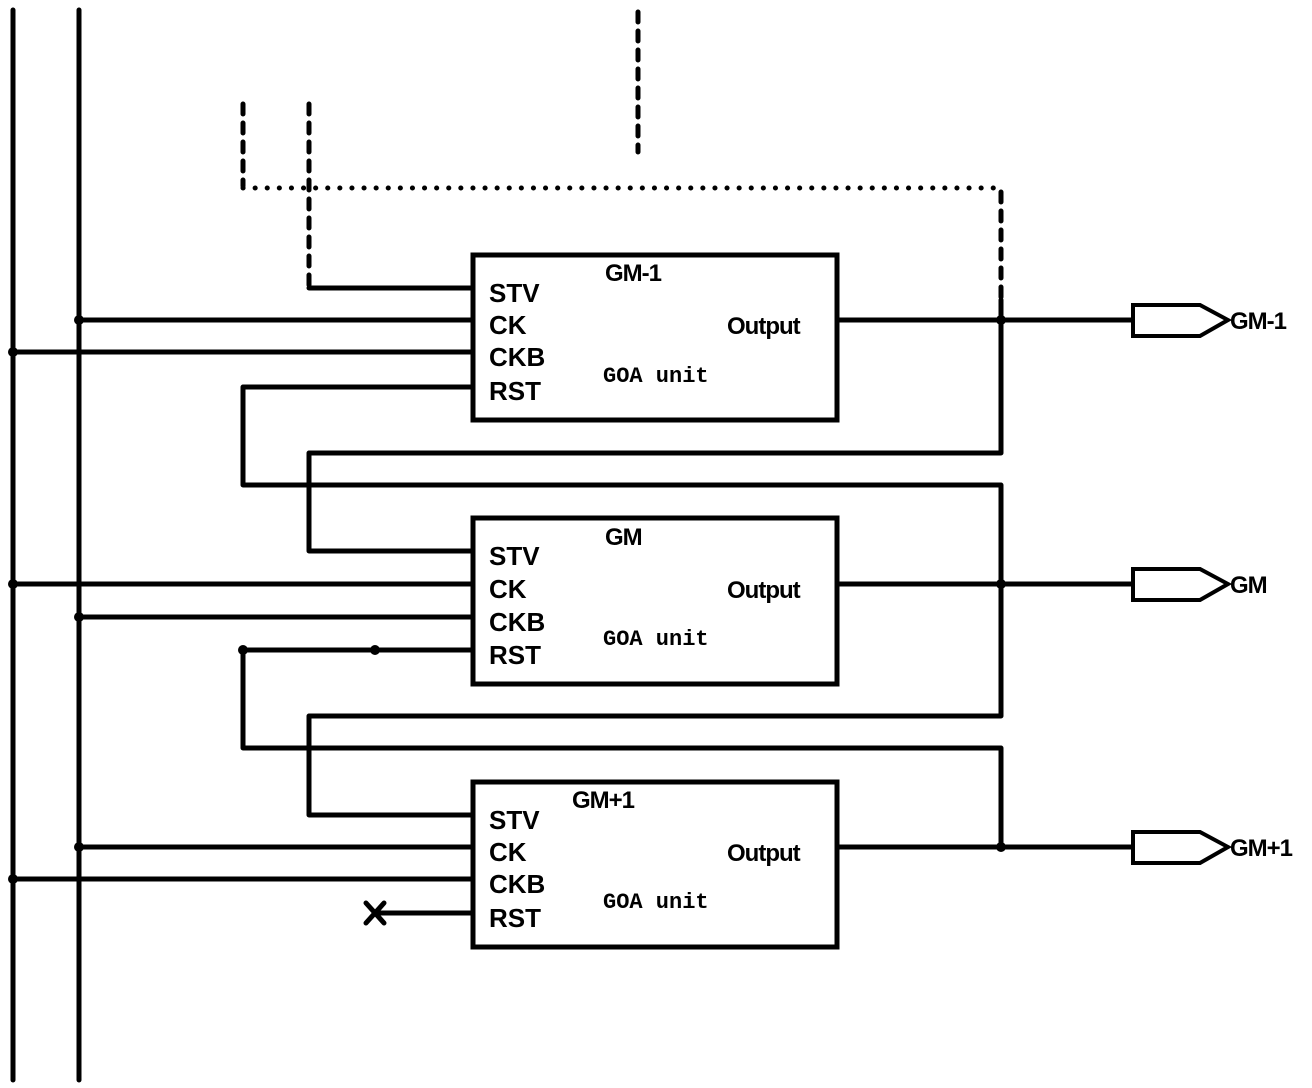  Describe the element at coordinates (1261, 848) in the screenshot. I see `output-signal-label: GM+1` at that location.